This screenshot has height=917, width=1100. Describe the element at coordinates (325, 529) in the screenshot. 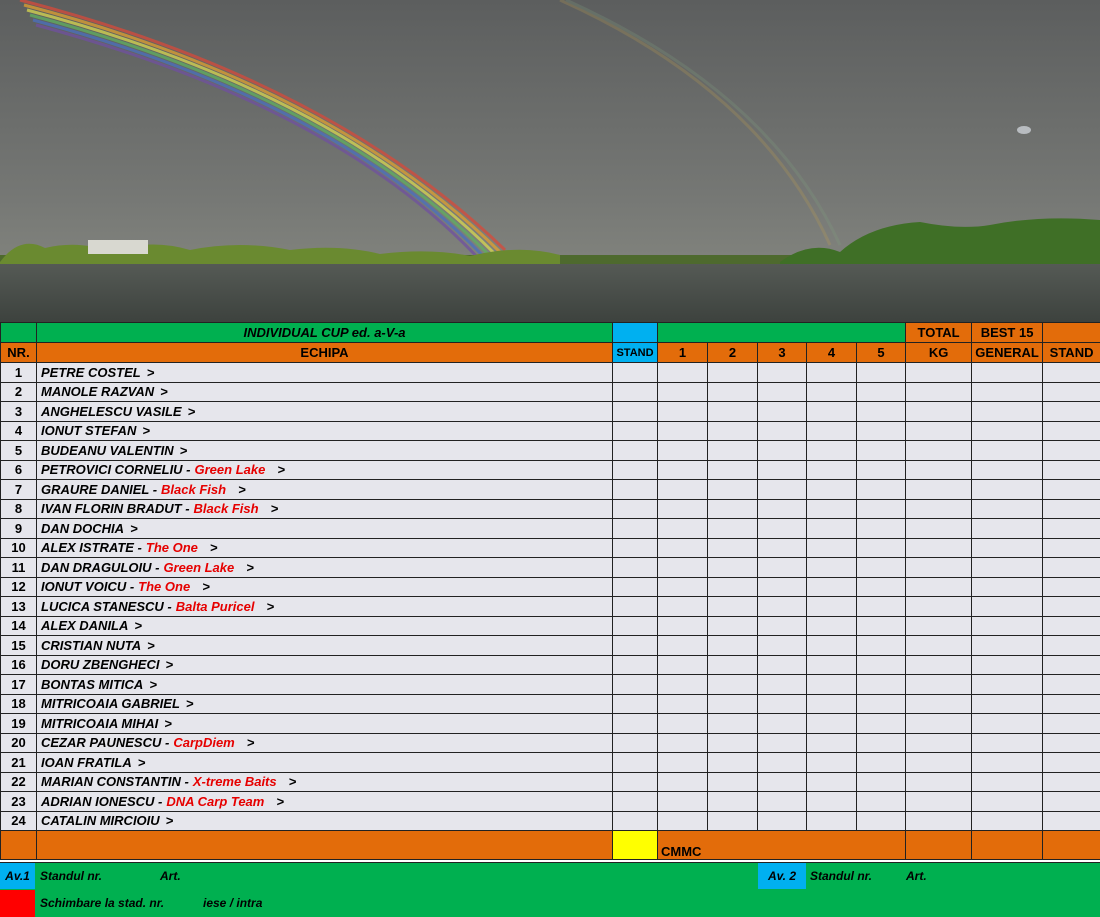

I see `participant-cell: DAN DOCHIA>` at that location.